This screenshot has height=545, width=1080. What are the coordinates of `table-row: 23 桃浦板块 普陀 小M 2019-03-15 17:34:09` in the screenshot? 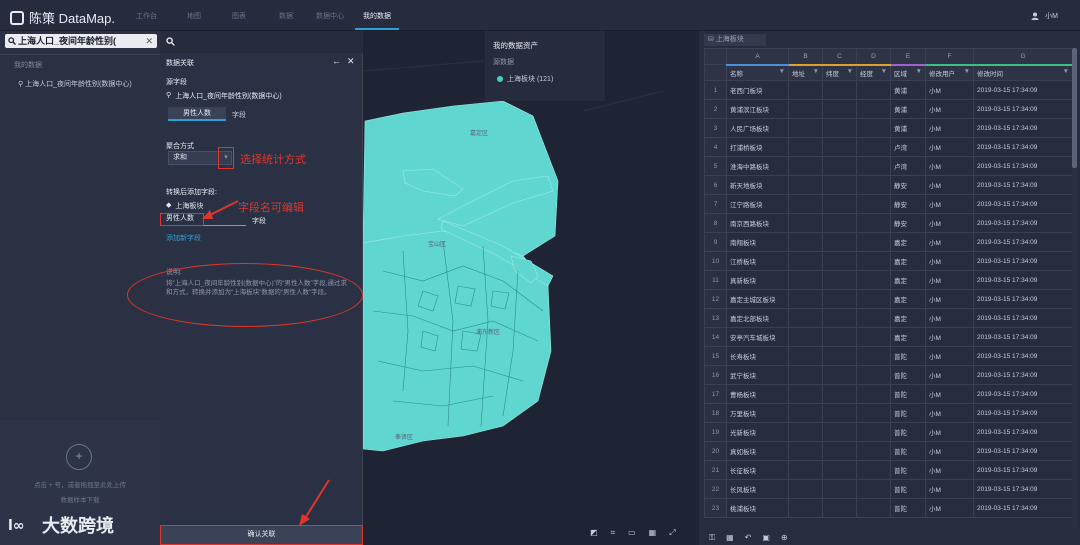 It's located at (888, 508).